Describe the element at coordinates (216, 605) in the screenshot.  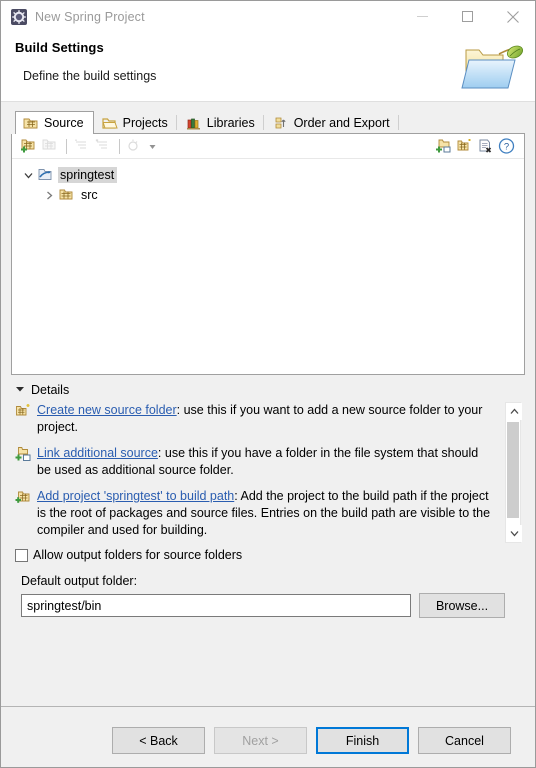
I see `default-output-folder-input: springtest/bin` at that location.